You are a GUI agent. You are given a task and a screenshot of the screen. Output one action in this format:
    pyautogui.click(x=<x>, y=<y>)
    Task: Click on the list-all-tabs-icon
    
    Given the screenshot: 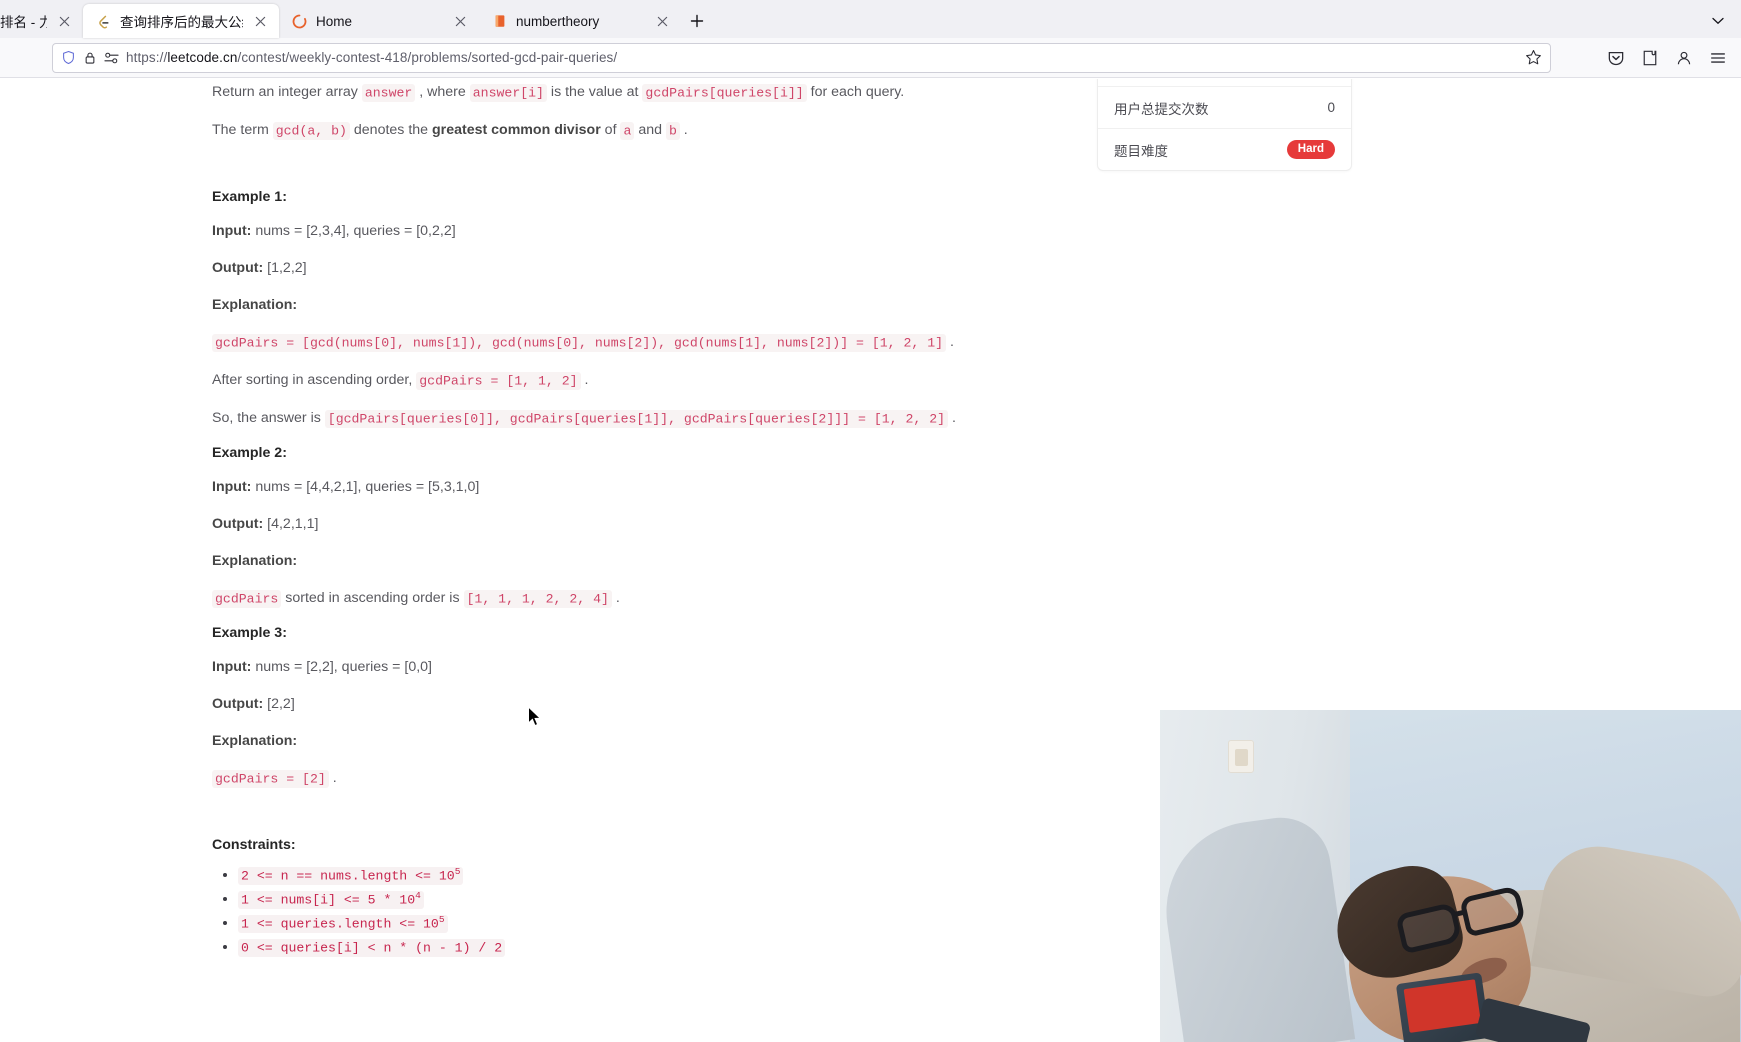 What is the action you would take?
    pyautogui.click(x=1718, y=21)
    